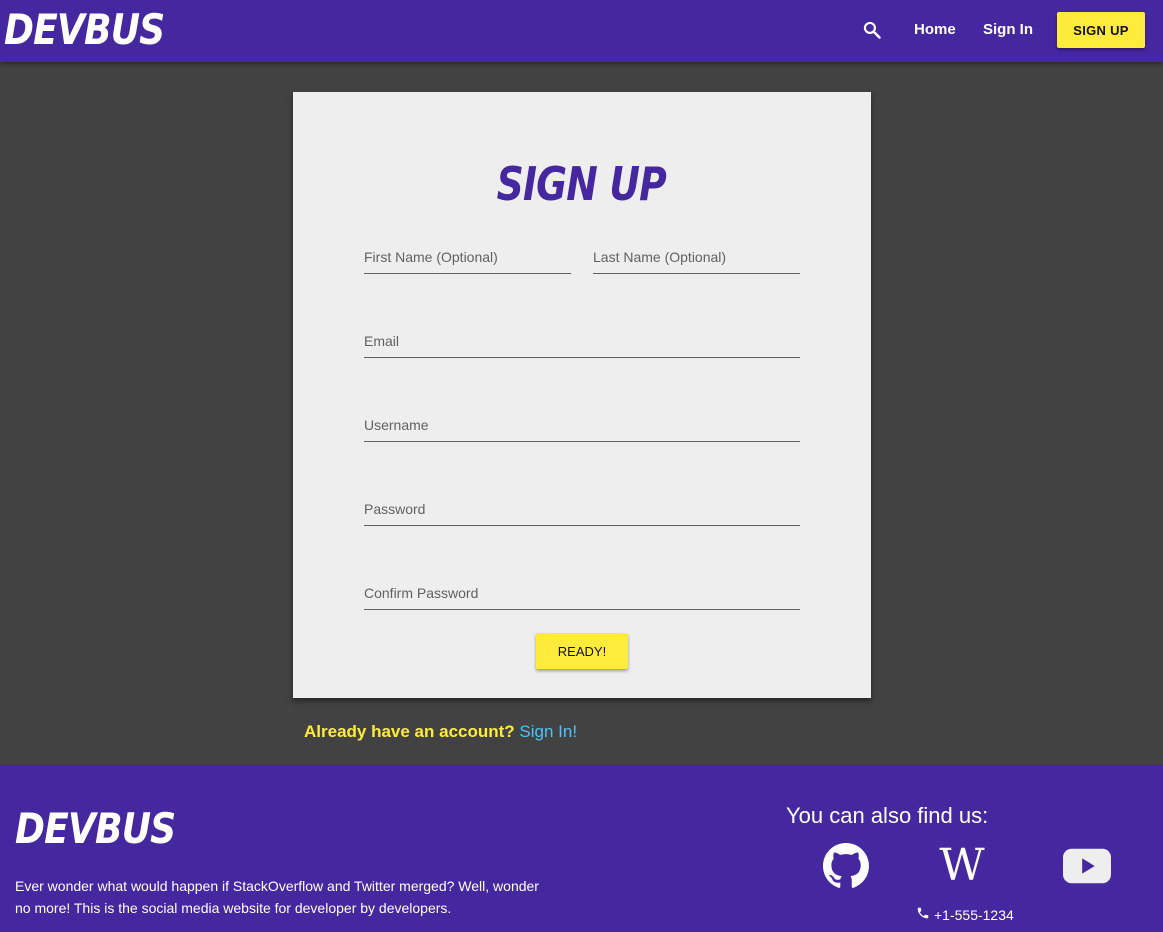 Image resolution: width=1163 pixels, height=932 pixels. Describe the element at coordinates (548, 731) in the screenshot. I see `sign-in-link: Sign In!` at that location.